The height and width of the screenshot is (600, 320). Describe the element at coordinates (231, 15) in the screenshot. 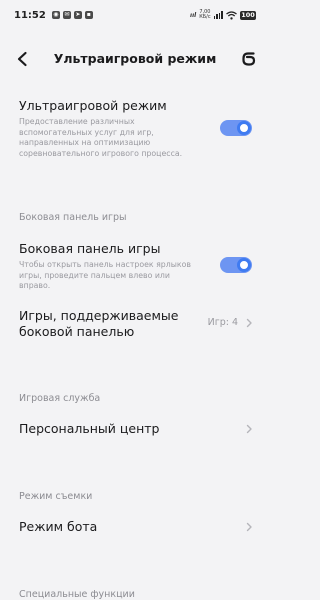

I see `wifi-icon` at that location.